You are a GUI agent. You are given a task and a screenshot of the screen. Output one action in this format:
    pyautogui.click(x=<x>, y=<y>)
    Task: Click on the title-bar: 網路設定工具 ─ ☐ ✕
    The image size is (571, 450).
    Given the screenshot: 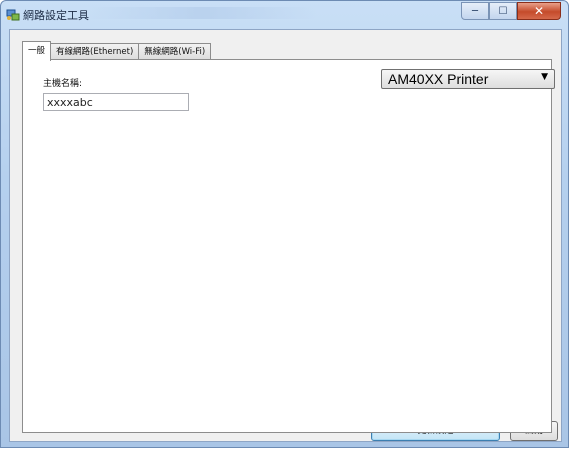 What is the action you would take?
    pyautogui.click(x=284, y=15)
    